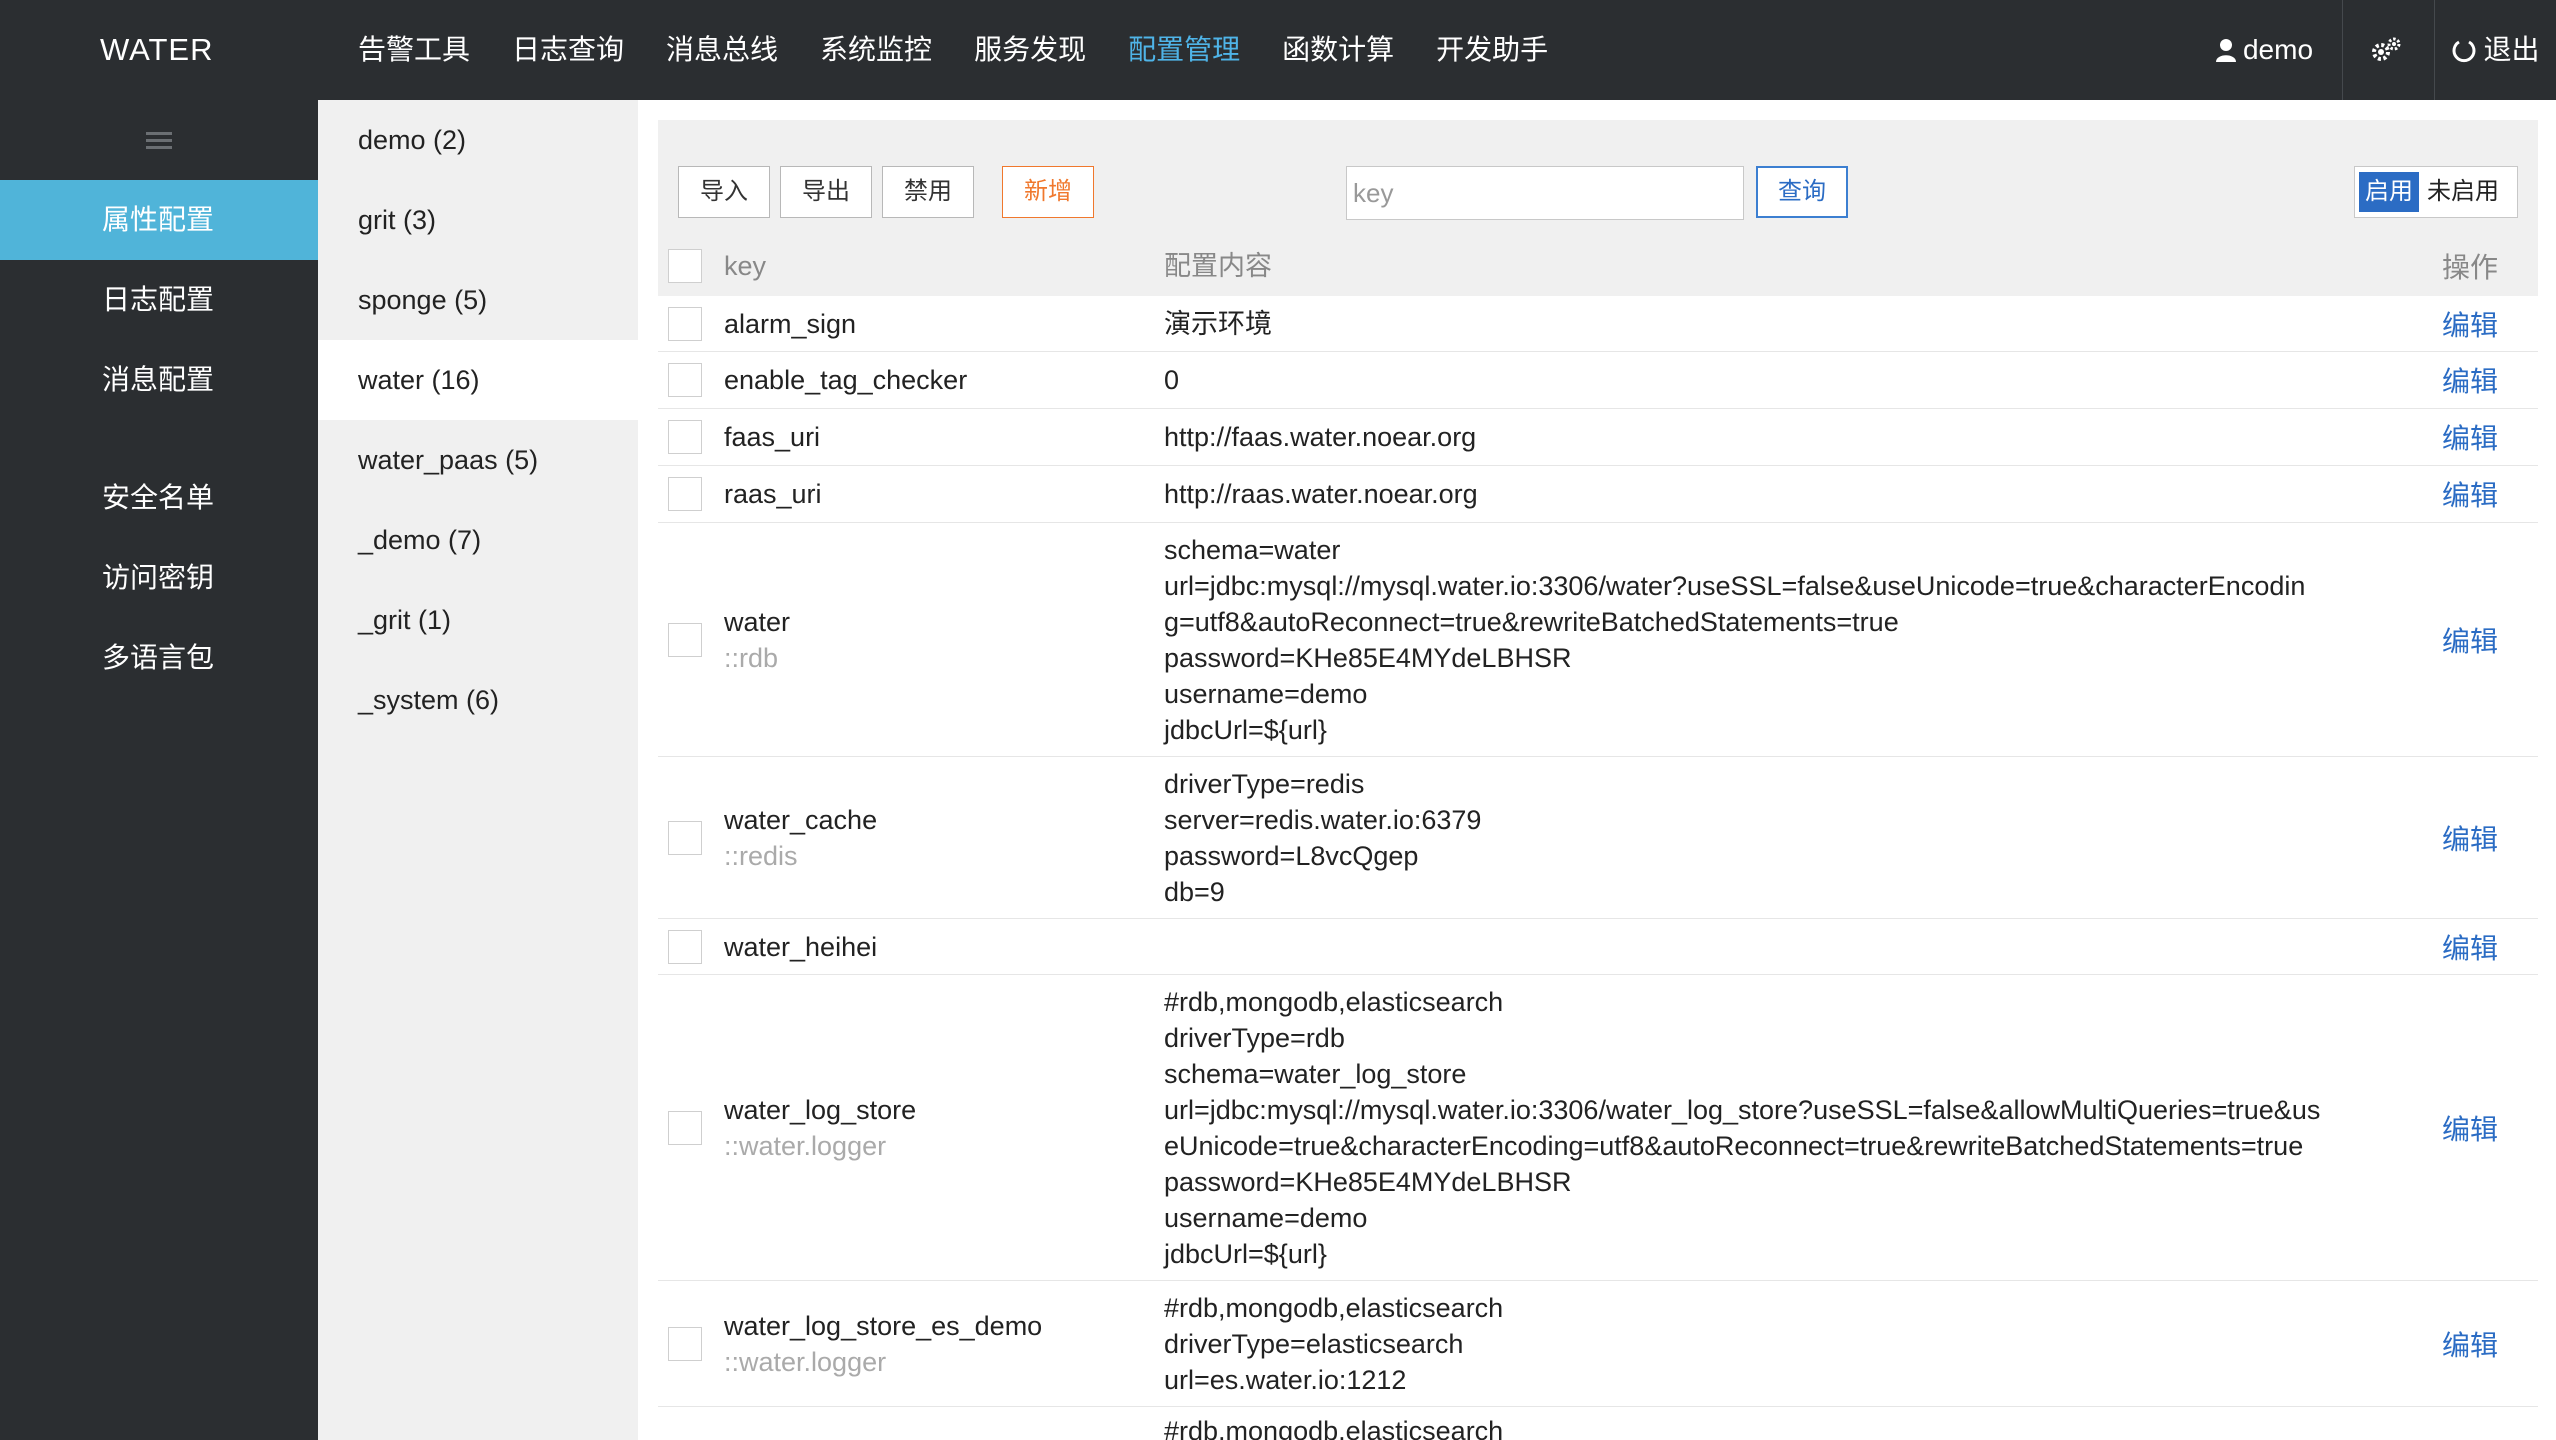 The width and height of the screenshot is (2556, 1440). I want to click on row-value: 演示环境, so click(1218, 323).